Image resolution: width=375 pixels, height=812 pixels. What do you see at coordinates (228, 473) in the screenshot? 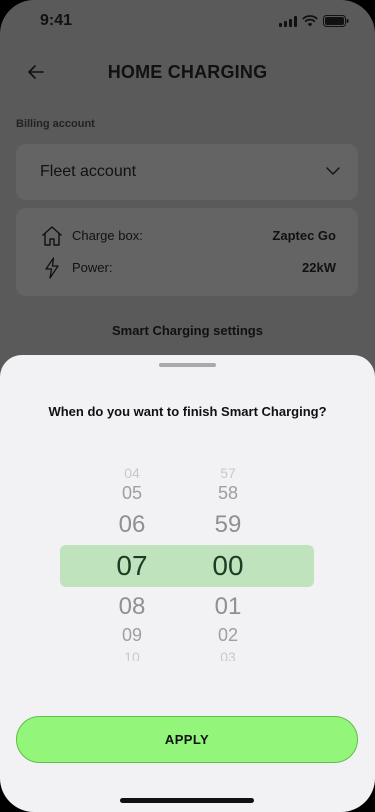
I see `minute-option: 57` at bounding box center [228, 473].